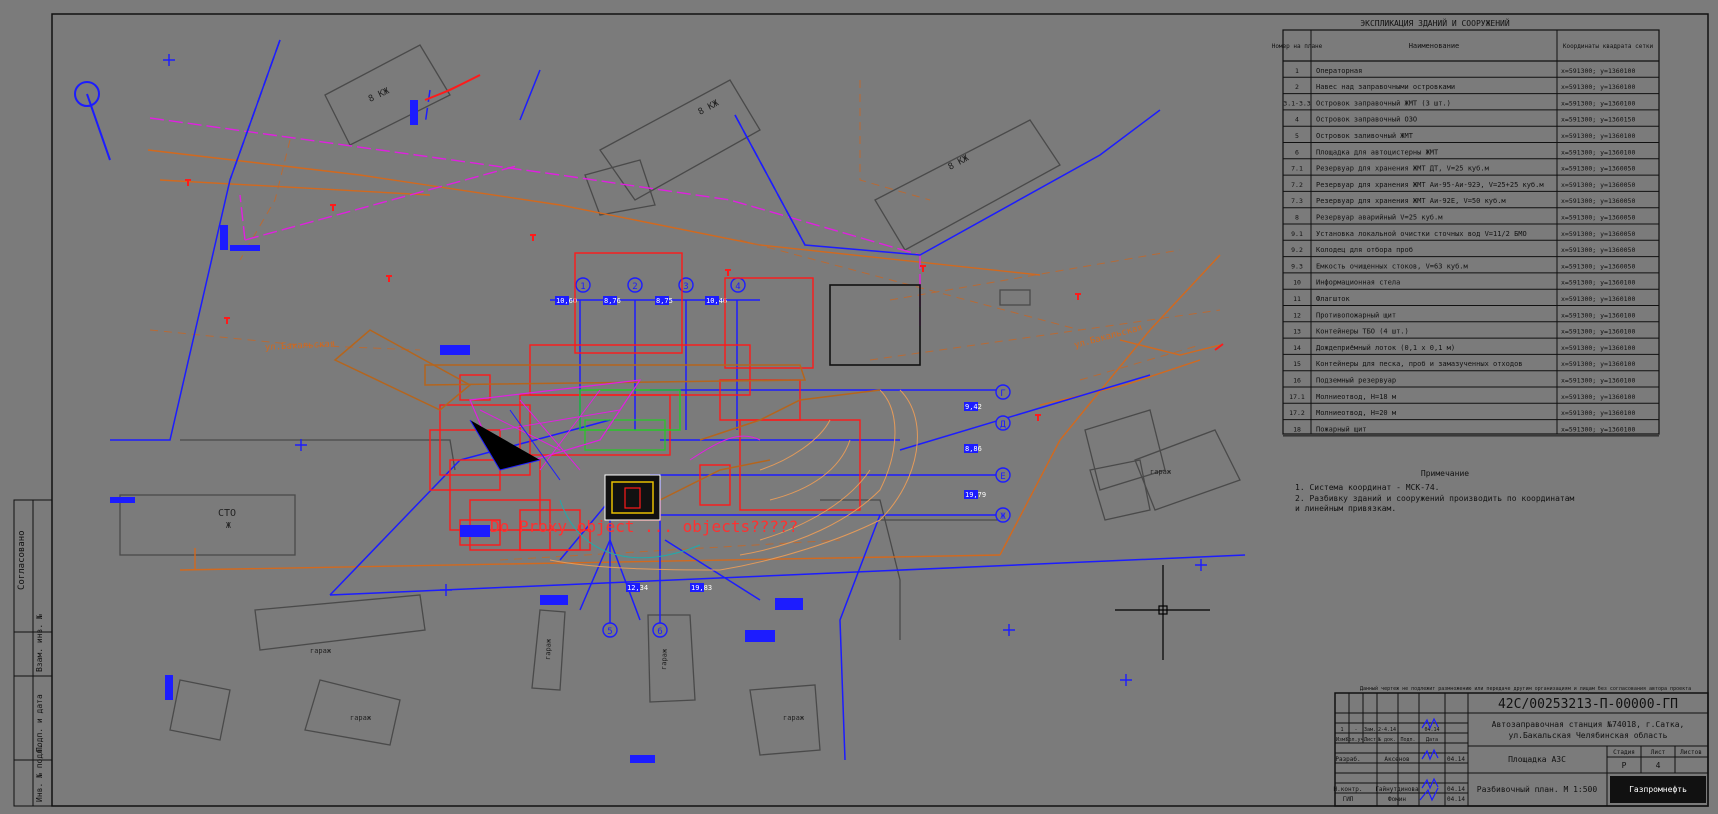 The width and height of the screenshot is (1718, 814). Describe the element at coordinates (1297, 283) in the screenshot. I see `explication-number: 10` at that location.